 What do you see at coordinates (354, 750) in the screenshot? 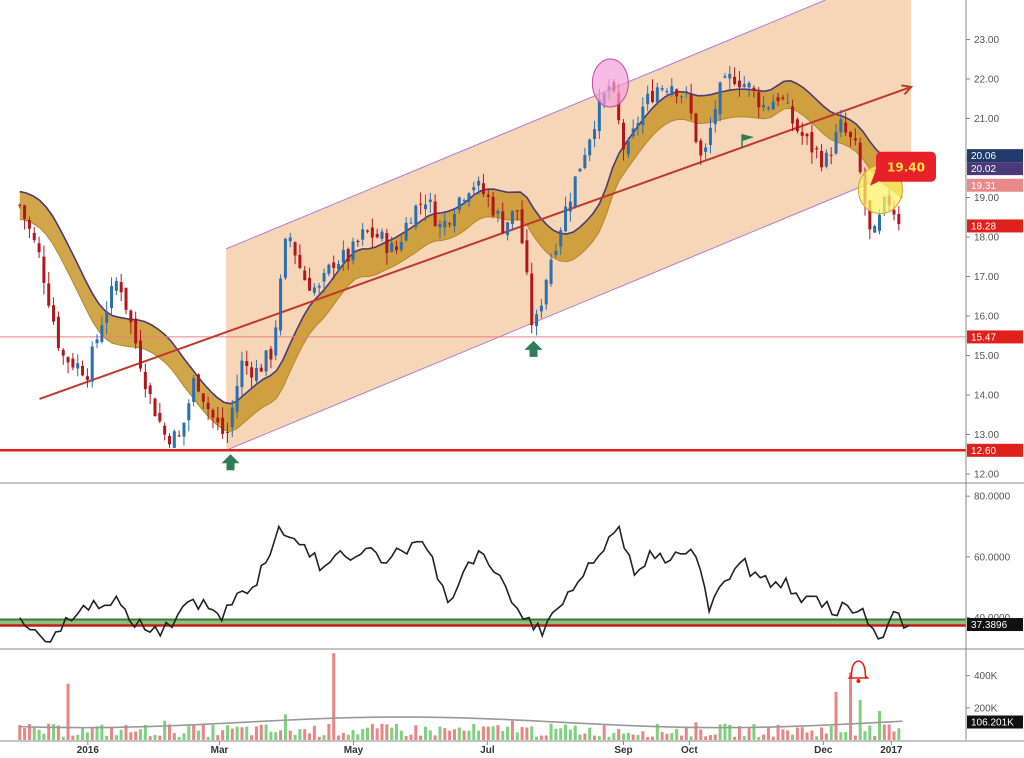
I see `time-tick-label: May` at bounding box center [354, 750].